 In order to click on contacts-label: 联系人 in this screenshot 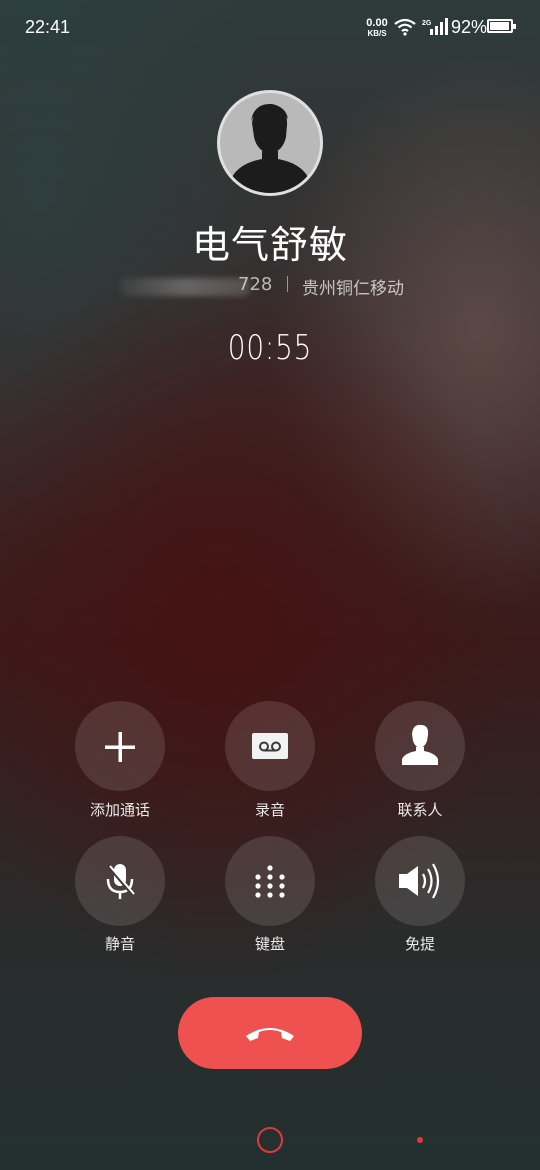, I will do `click(420, 810)`.